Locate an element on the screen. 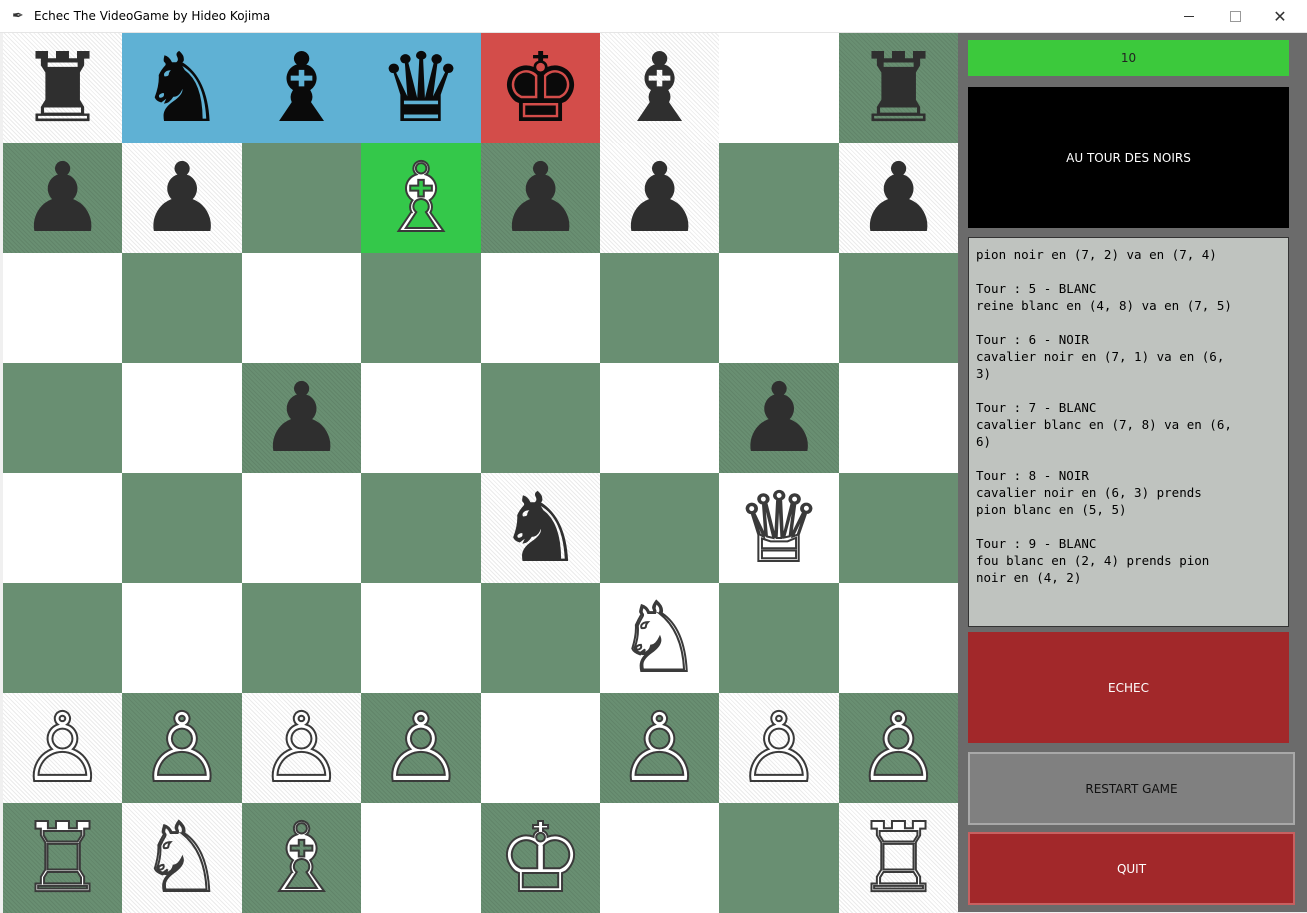  board-square-r7c5 is located at coordinates (540, 748).